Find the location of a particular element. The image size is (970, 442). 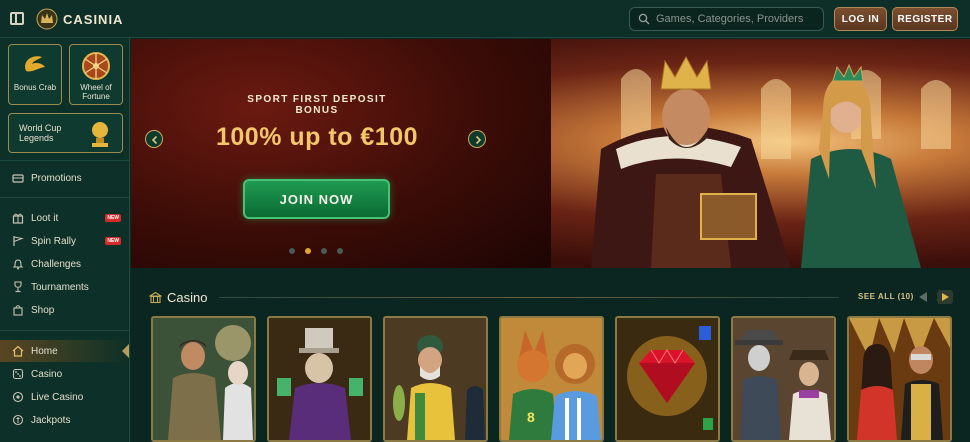

sidebar-item-live-casino: Live Casino is located at coordinates (64, 397).